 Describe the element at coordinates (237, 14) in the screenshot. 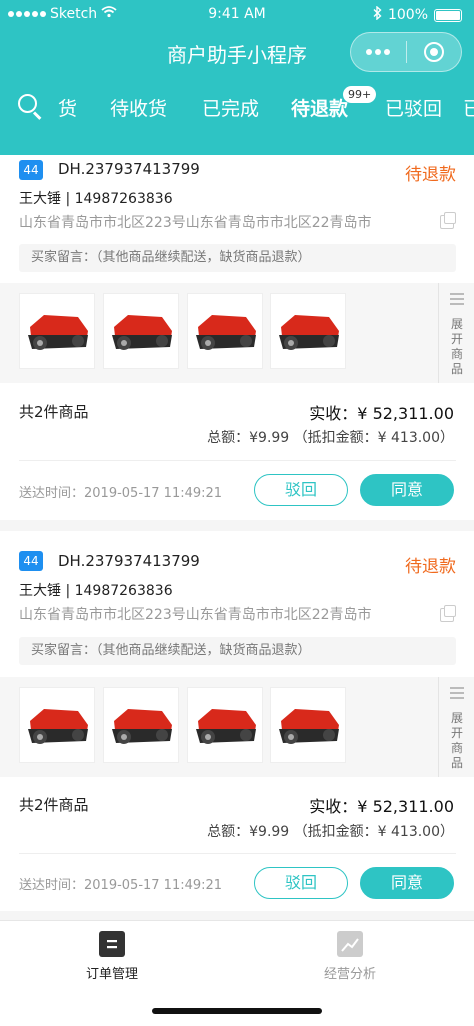

I see `status-bar: Sketch 9:41 AM 100%` at that location.